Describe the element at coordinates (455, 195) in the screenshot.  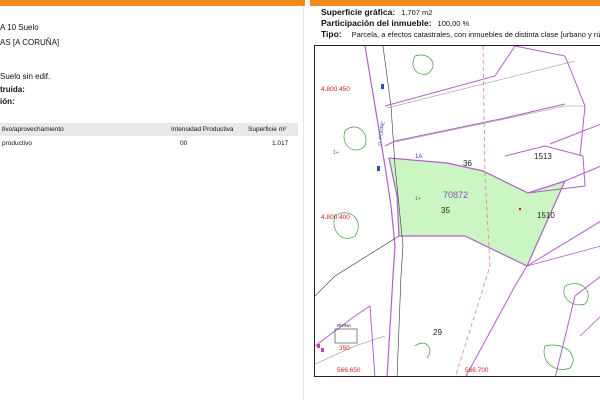
I see `map-label-70872: 70872` at that location.